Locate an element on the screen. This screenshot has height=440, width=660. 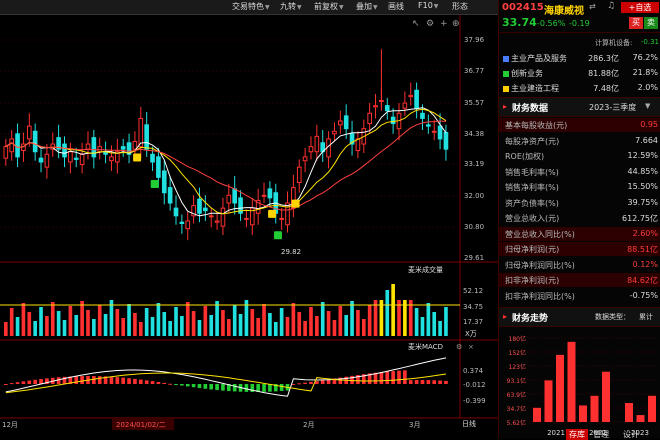
financial-row: ROE(加权) 12.59% is located at coordinates (579, 156).